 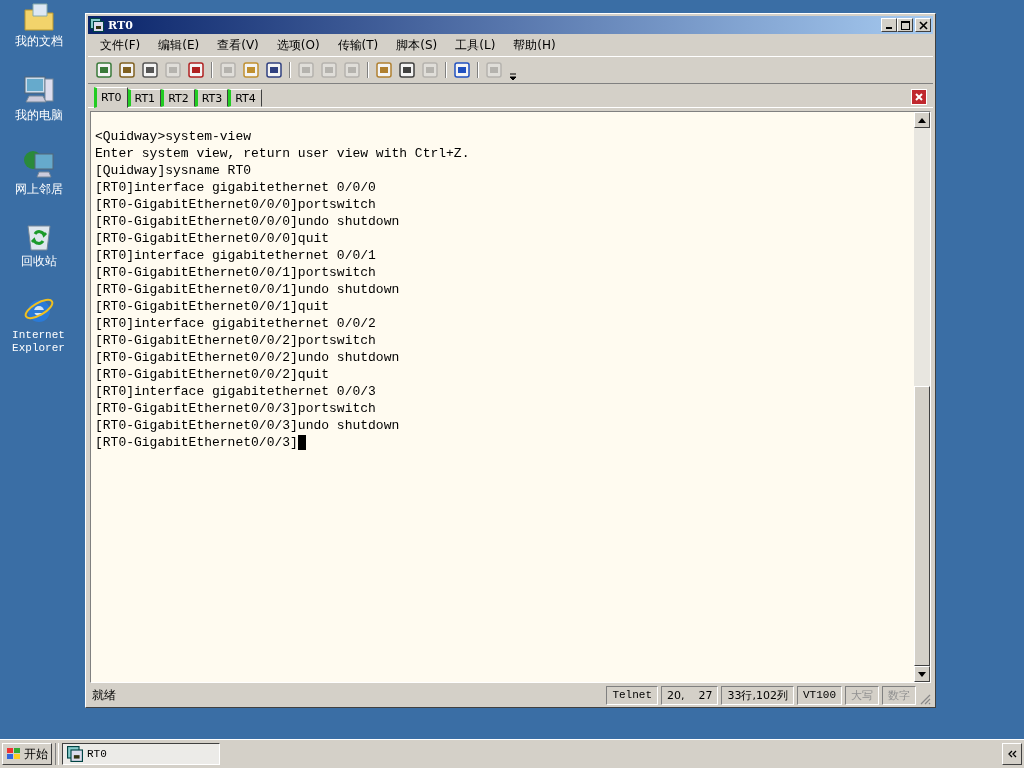 I want to click on desktop-icon-label: 我的文档, so click(x=38, y=41).